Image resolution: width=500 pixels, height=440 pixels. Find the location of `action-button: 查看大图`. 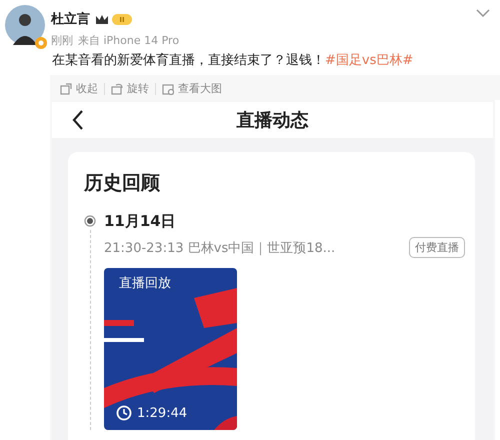

action-button: 查看大图 is located at coordinates (192, 88).